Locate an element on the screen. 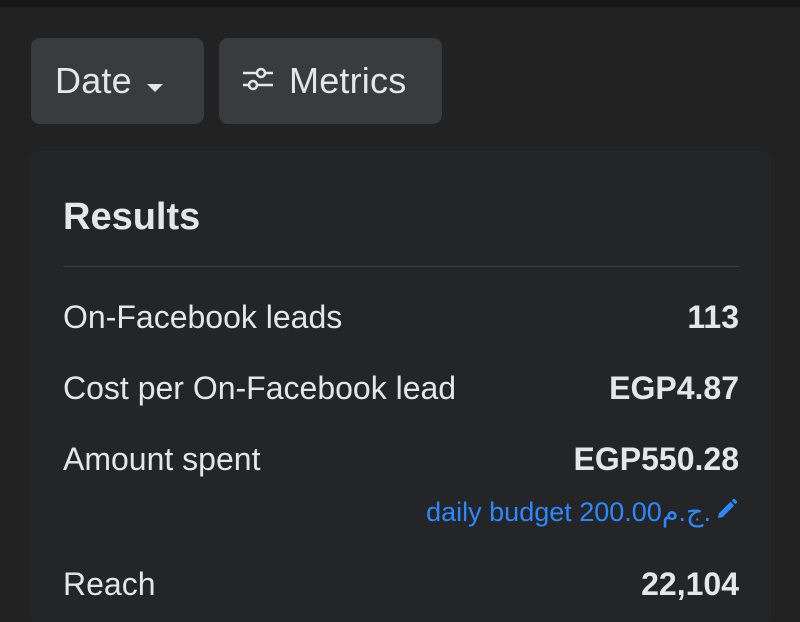  metric-row-reach: Reach 22,104 is located at coordinates (401, 584).